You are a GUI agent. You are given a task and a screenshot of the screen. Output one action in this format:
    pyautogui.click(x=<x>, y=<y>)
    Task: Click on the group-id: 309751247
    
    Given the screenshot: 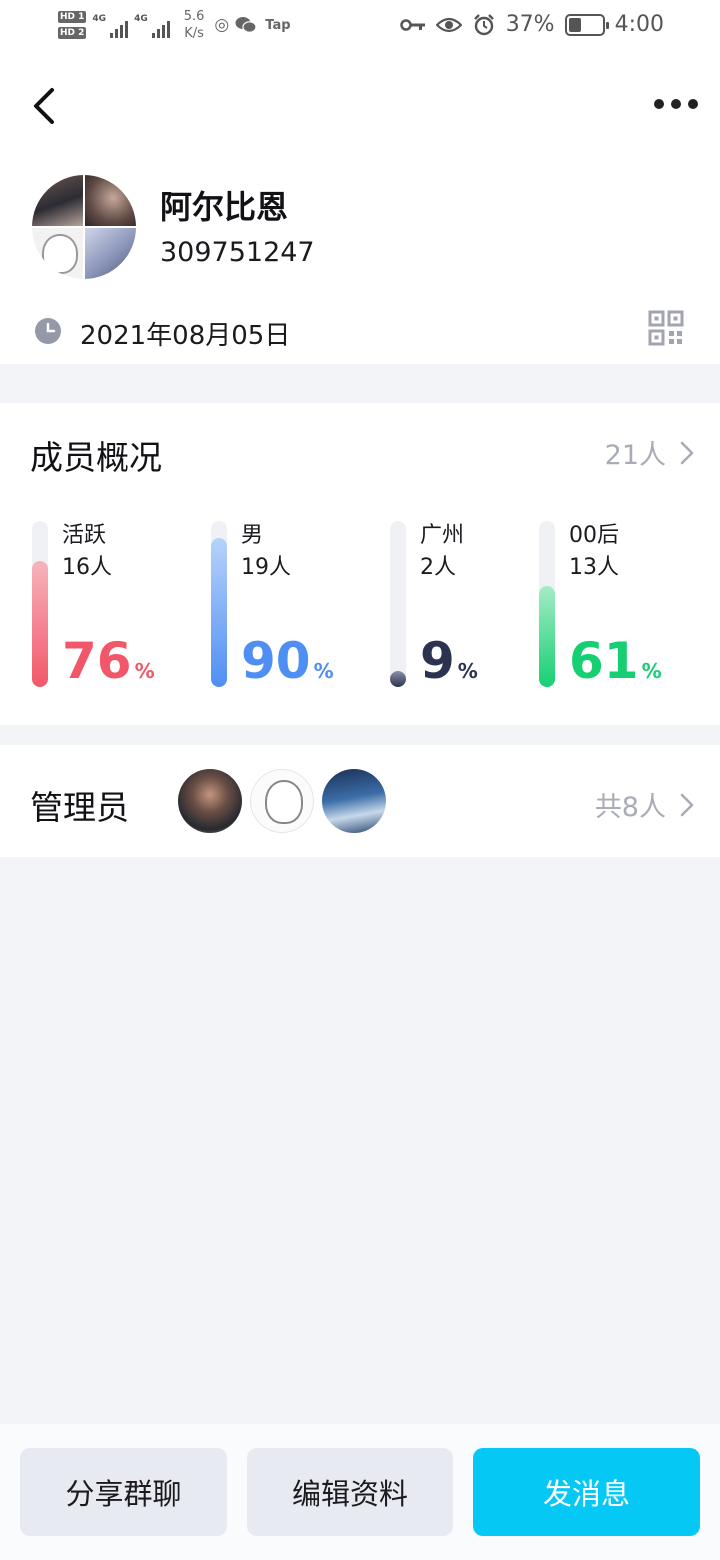 What is the action you would take?
    pyautogui.click(x=237, y=252)
    